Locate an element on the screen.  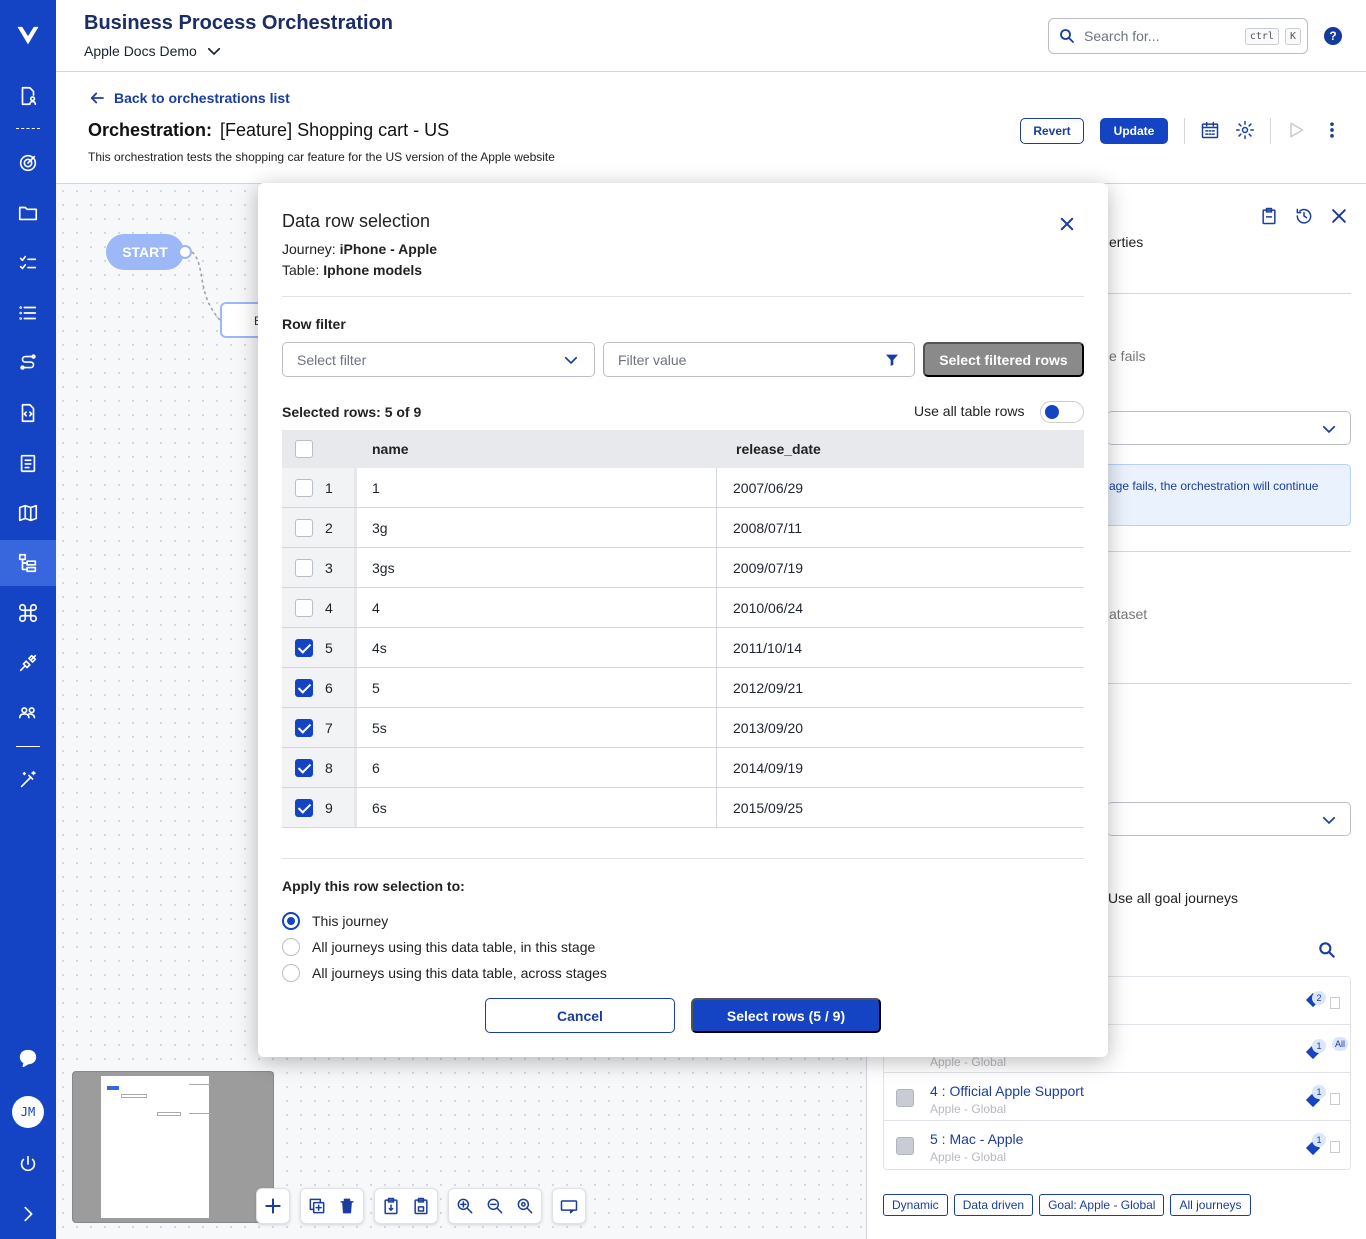
cell-name: 4 is located at coordinates (535, 607).